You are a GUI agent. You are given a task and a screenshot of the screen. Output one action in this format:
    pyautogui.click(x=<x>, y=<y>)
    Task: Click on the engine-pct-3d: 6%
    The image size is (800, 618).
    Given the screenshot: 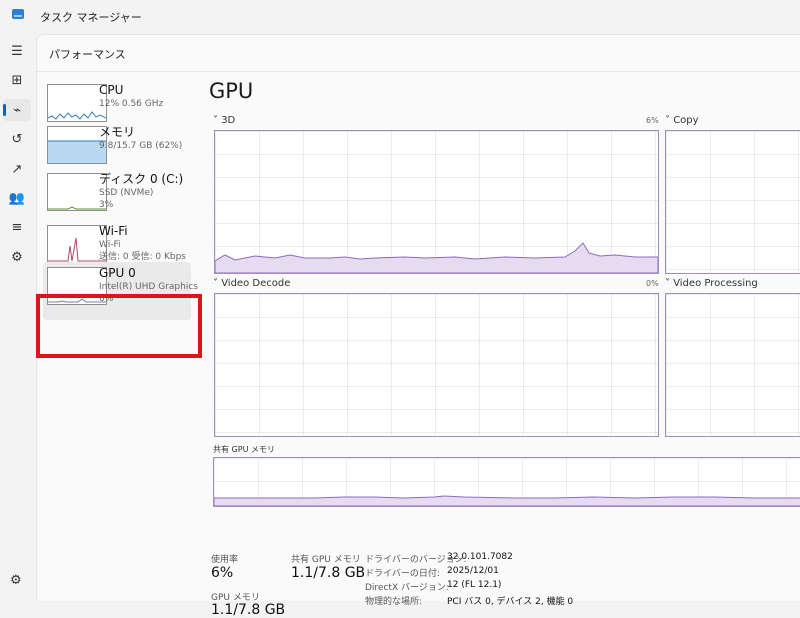 What is the action you would take?
    pyautogui.click(x=652, y=120)
    